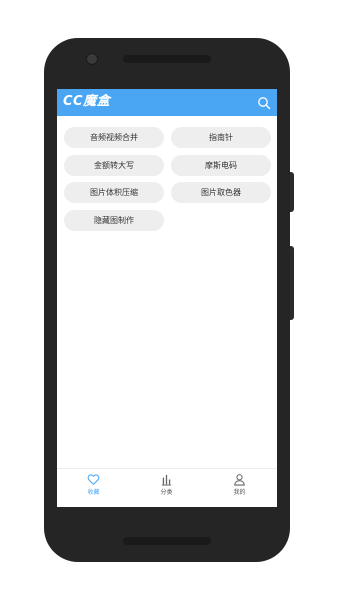 This screenshot has width=337, height=600. I want to click on heart-icon, so click(93, 479).